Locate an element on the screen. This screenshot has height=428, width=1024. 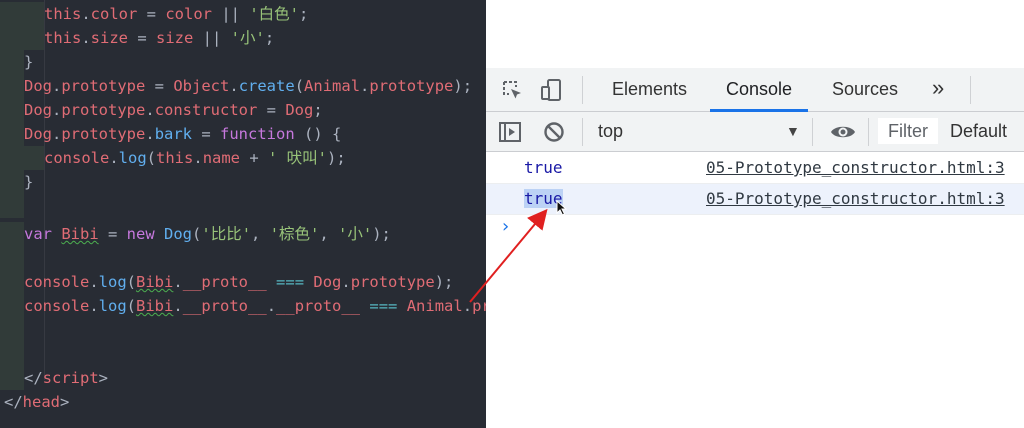
context-selector: top is located at coordinates (610, 131).